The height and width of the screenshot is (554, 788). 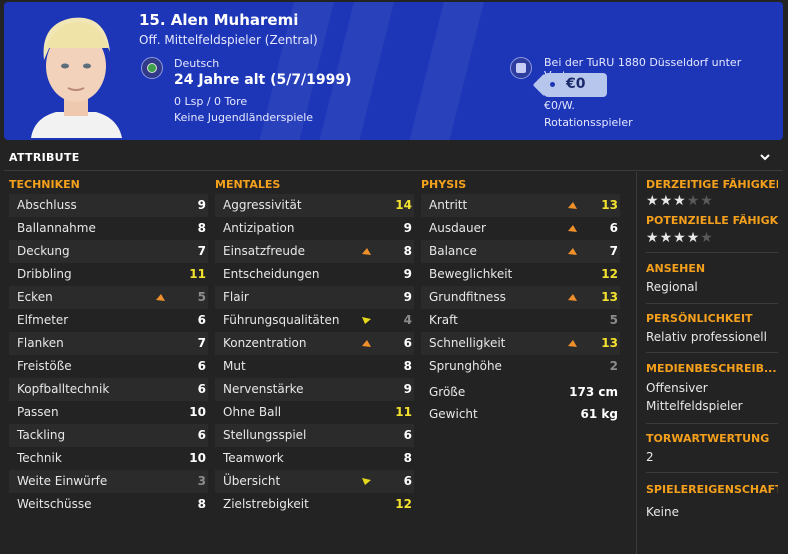 What do you see at coordinates (609, 274) in the screenshot?
I see `attribute-value: 12` at bounding box center [609, 274].